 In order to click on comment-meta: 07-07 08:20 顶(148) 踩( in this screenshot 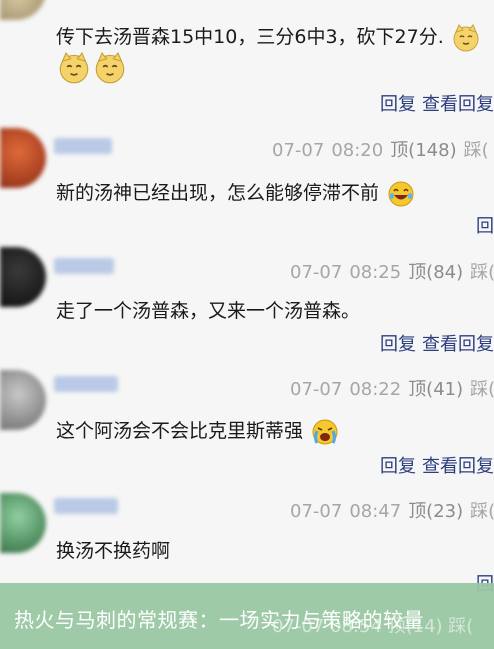, I will do `click(380, 149)`.